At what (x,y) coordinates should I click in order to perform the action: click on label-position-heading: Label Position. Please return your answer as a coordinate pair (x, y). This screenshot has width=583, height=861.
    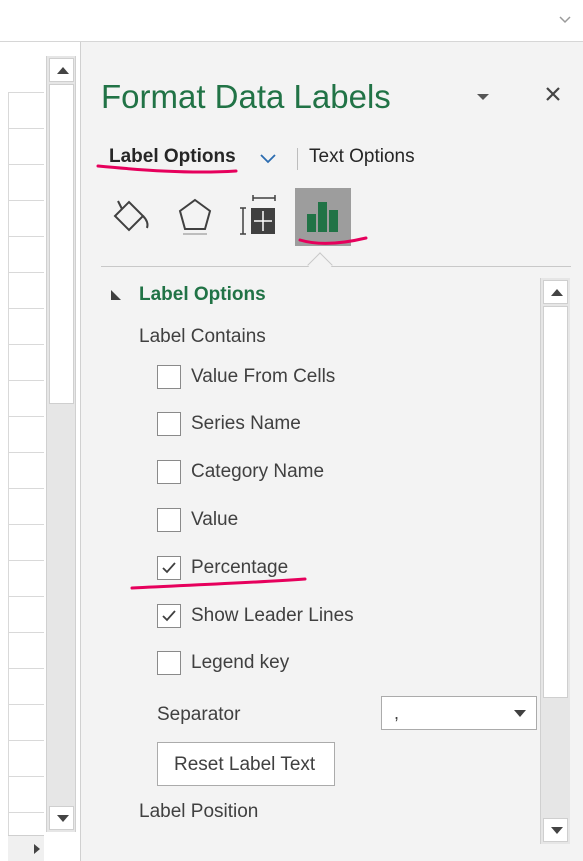
    Looking at the image, I should click on (199, 811).